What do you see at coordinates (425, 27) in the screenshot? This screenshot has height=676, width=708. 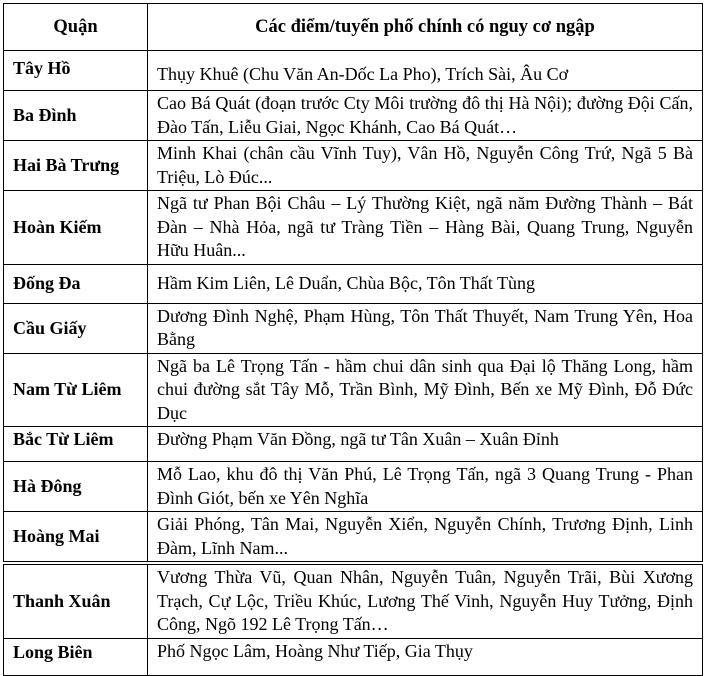 I see `header-streets: Các điểm/tuyến phố chính có nguy cơ ngập` at bounding box center [425, 27].